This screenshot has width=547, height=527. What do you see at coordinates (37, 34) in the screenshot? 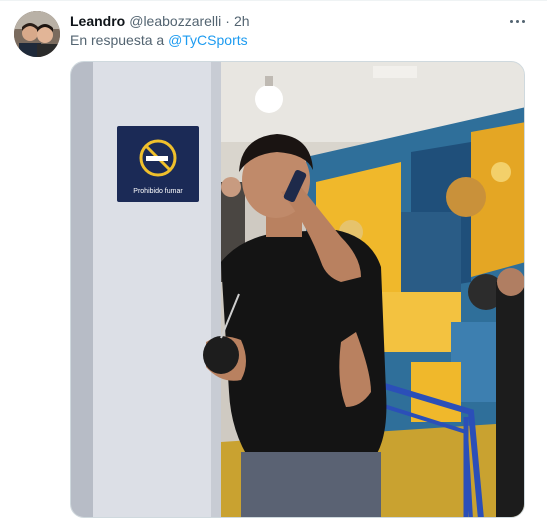
I see `avatar` at bounding box center [37, 34].